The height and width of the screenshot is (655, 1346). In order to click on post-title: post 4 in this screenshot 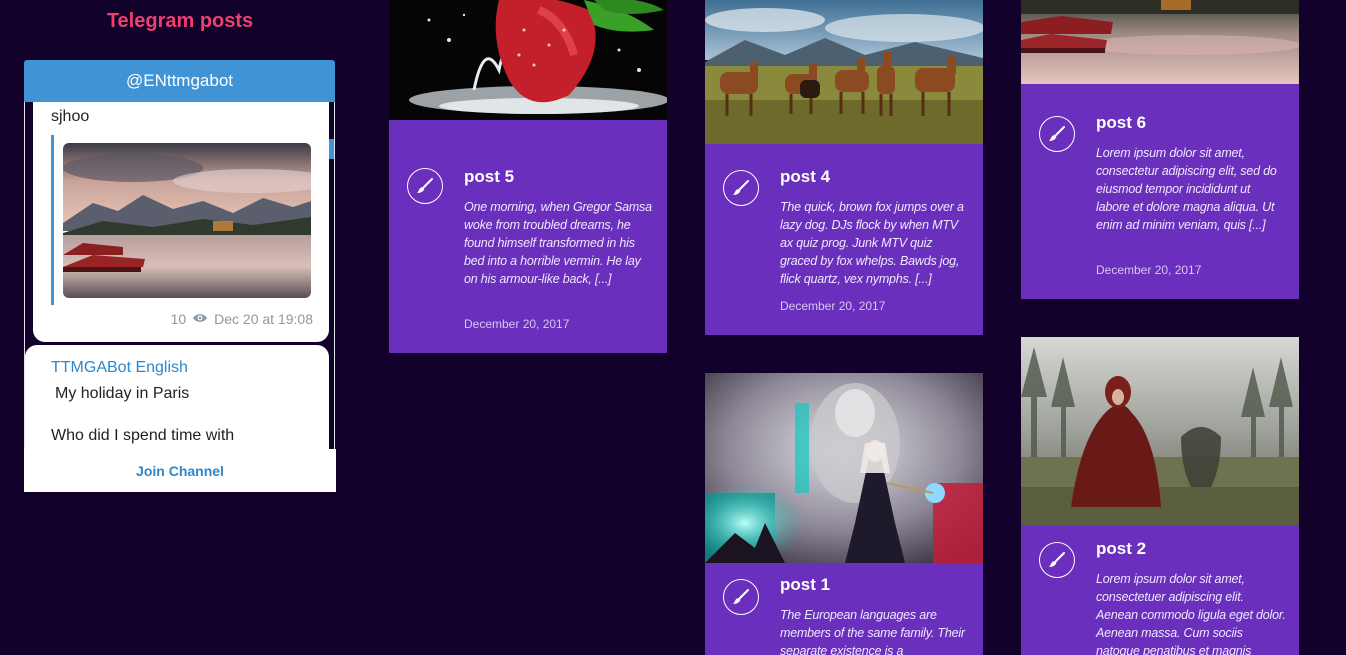, I will do `click(805, 177)`.